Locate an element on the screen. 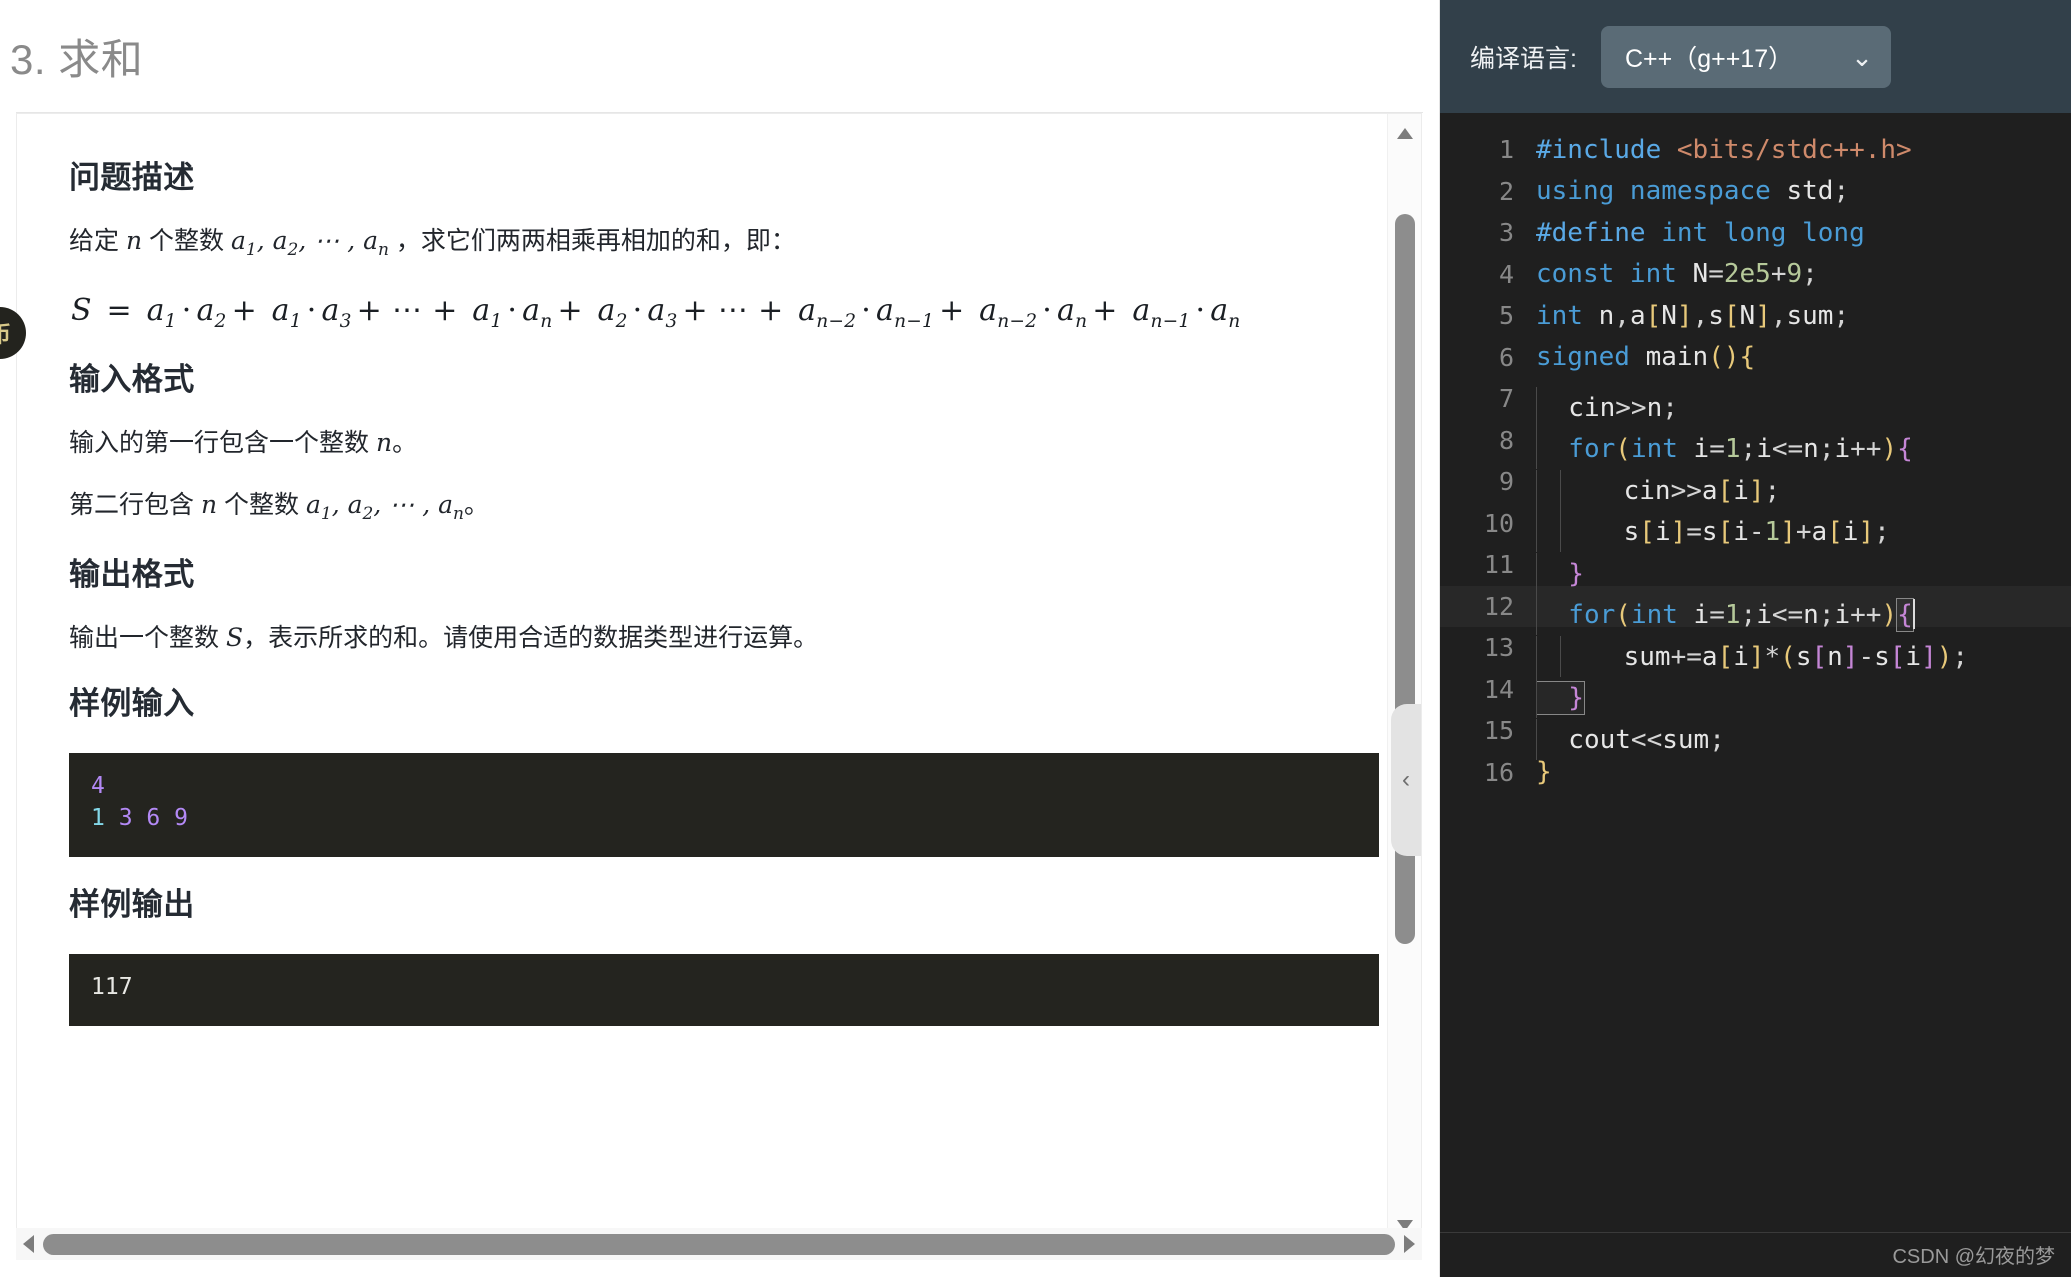  horizontal-scrollbar is located at coordinates (719, 1244).